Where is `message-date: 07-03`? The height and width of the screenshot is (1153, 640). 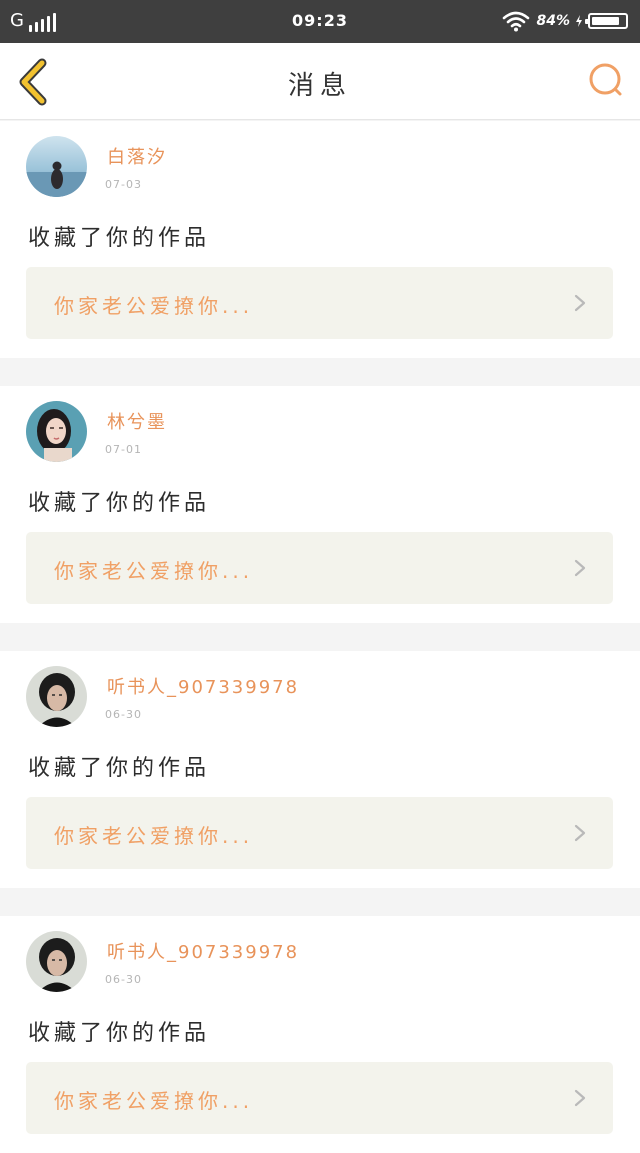 message-date: 07-03 is located at coordinates (123, 184).